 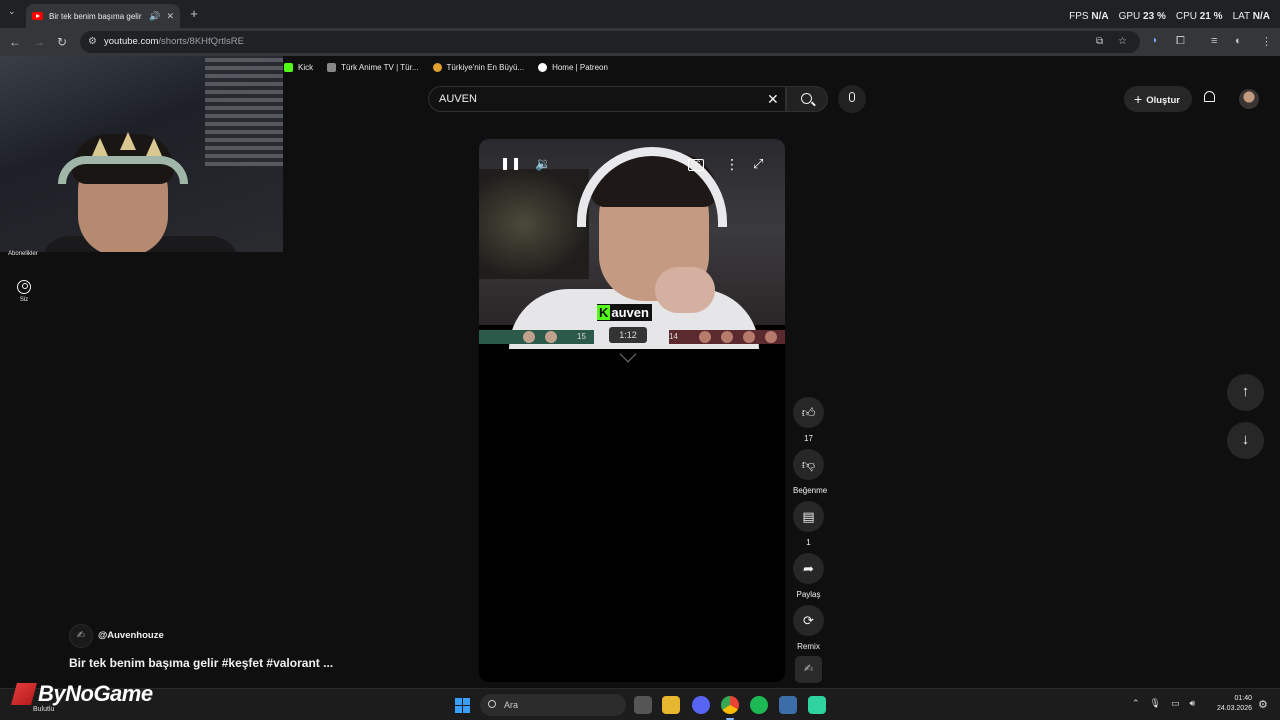 I want to click on voice-search-button, so click(x=852, y=99).